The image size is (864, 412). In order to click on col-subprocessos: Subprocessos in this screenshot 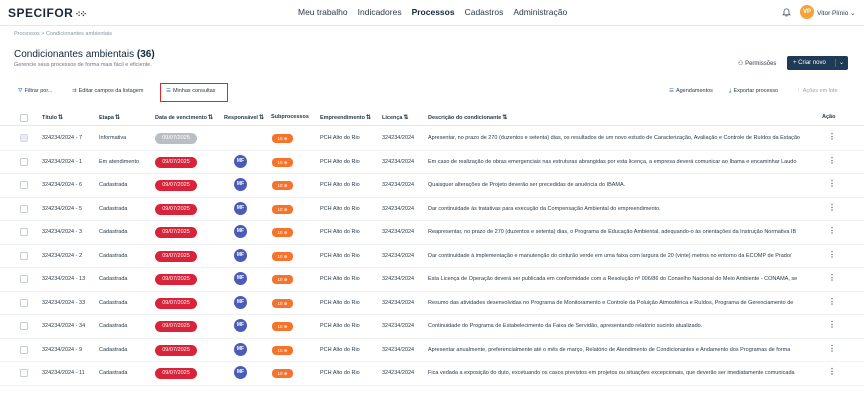, I will do `click(290, 117)`.